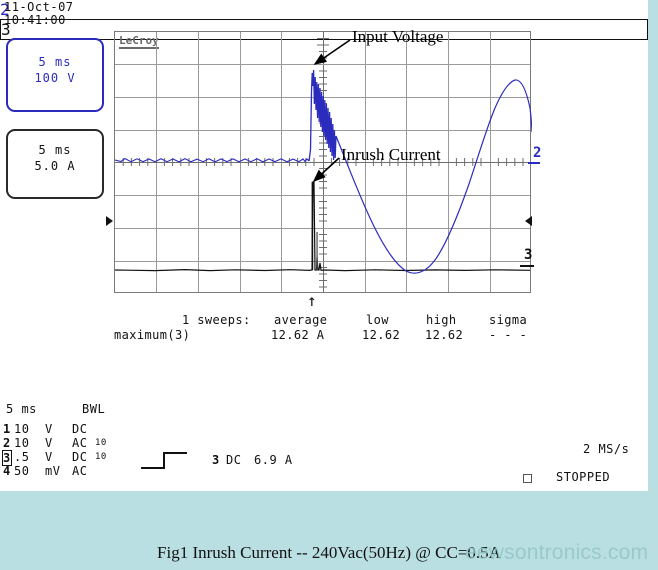 The image size is (658, 570). Describe the element at coordinates (55, 78) in the screenshot. I see `channel-2-scale: 100 V` at that location.